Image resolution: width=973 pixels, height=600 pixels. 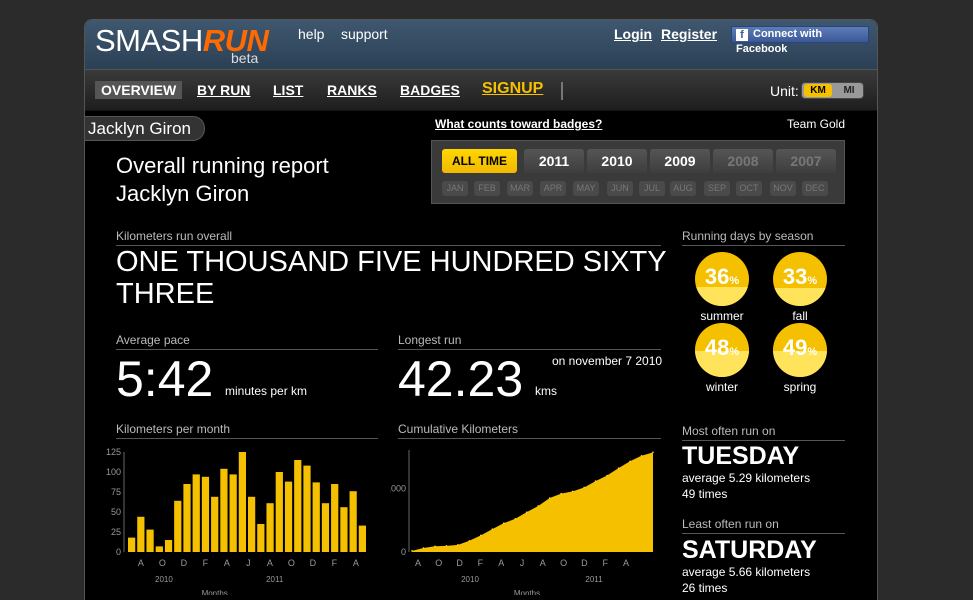 What do you see at coordinates (529, 341) in the screenshot?
I see `longest-run-label: Longest run` at bounding box center [529, 341].